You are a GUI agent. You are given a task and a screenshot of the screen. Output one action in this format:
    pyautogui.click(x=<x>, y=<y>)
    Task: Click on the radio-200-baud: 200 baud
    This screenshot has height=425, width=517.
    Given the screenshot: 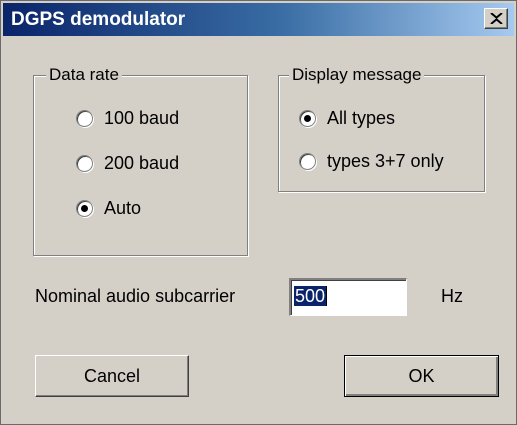 What is the action you would take?
    pyautogui.click(x=127, y=163)
    